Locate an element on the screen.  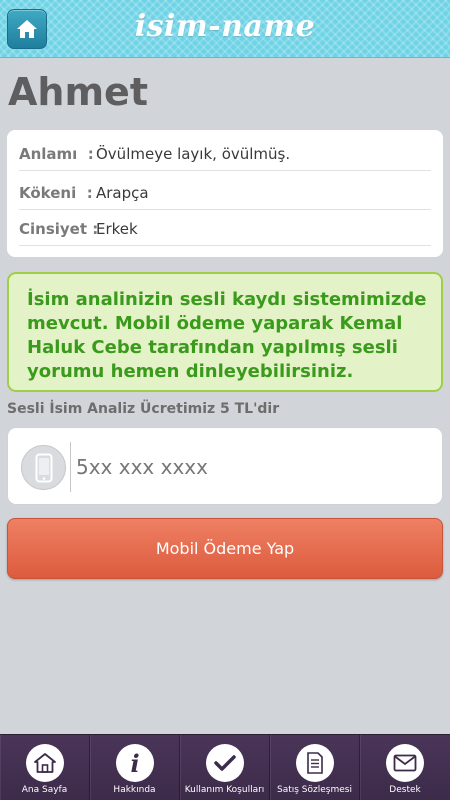
gender-value: Erkek is located at coordinates (117, 228).